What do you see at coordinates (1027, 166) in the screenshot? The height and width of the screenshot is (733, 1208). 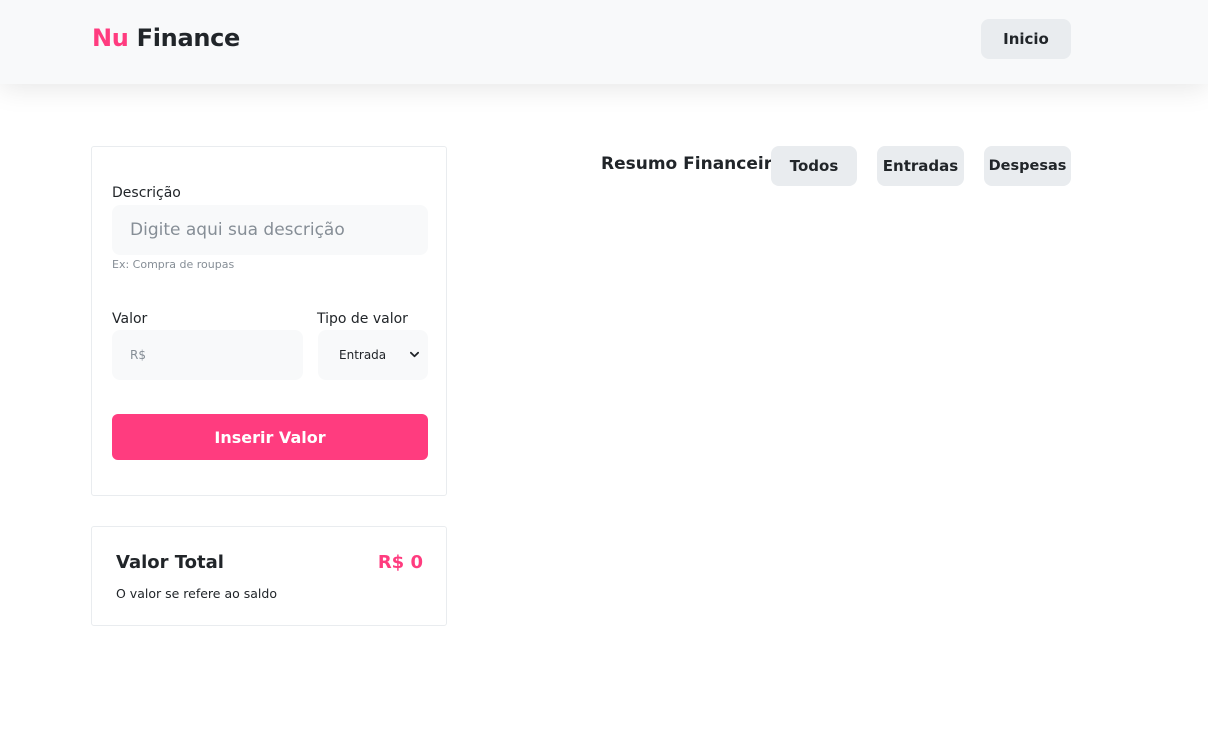 I see `filter-expenses-button: Despesas` at bounding box center [1027, 166].